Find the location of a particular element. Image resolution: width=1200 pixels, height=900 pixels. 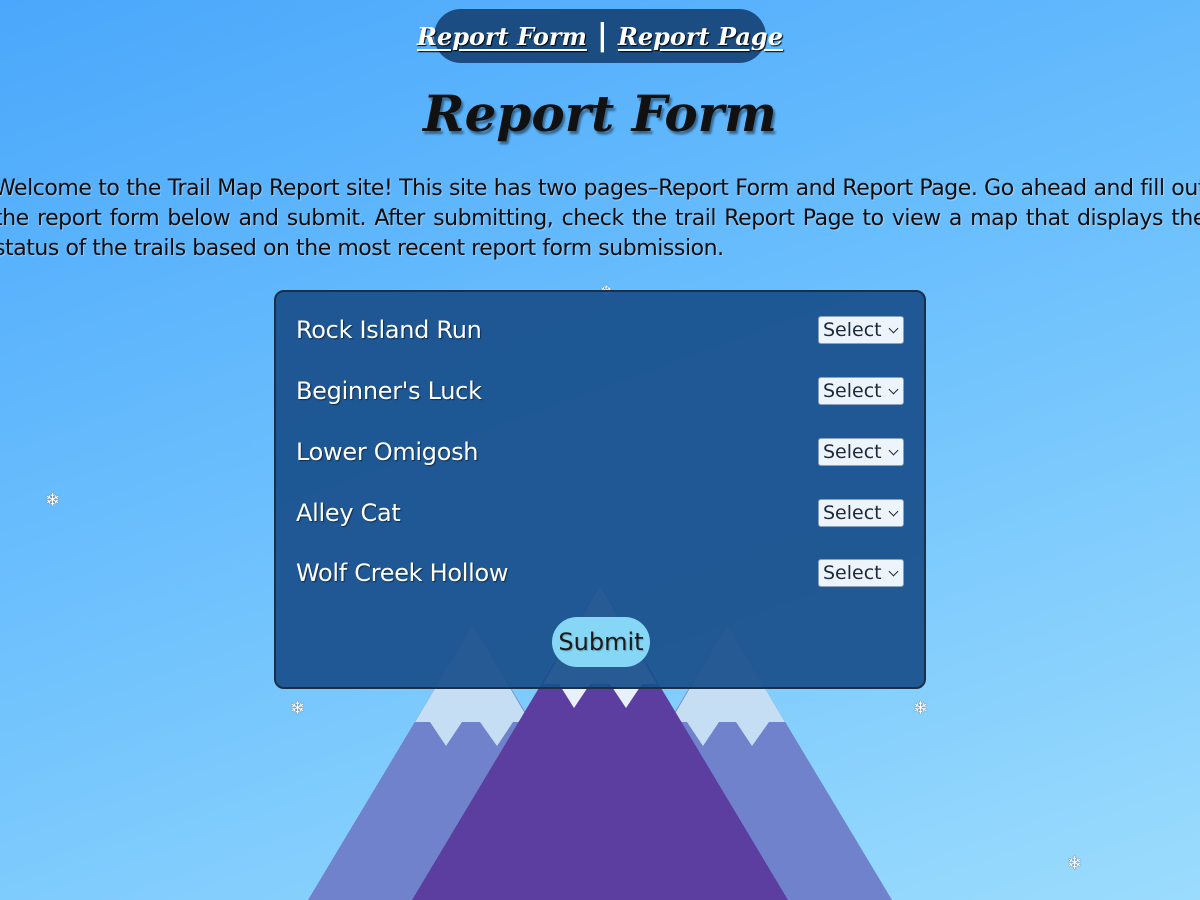

trail-label: Lower Omigosh is located at coordinates (387, 452).